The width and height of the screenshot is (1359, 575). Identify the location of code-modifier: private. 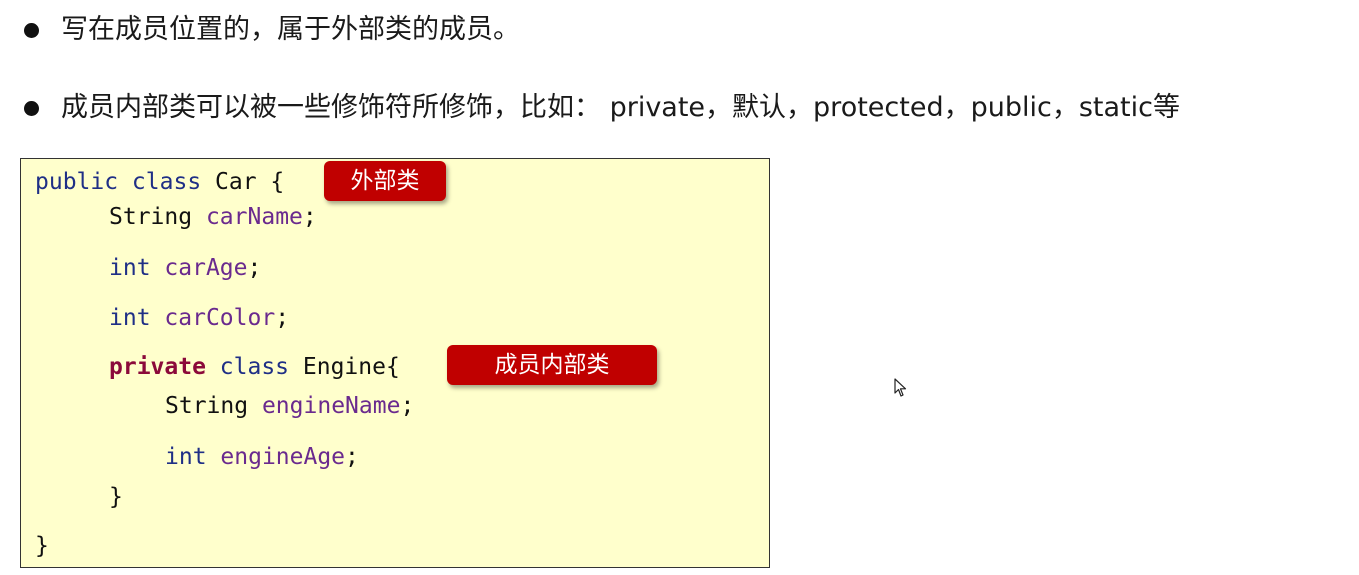
(157, 367).